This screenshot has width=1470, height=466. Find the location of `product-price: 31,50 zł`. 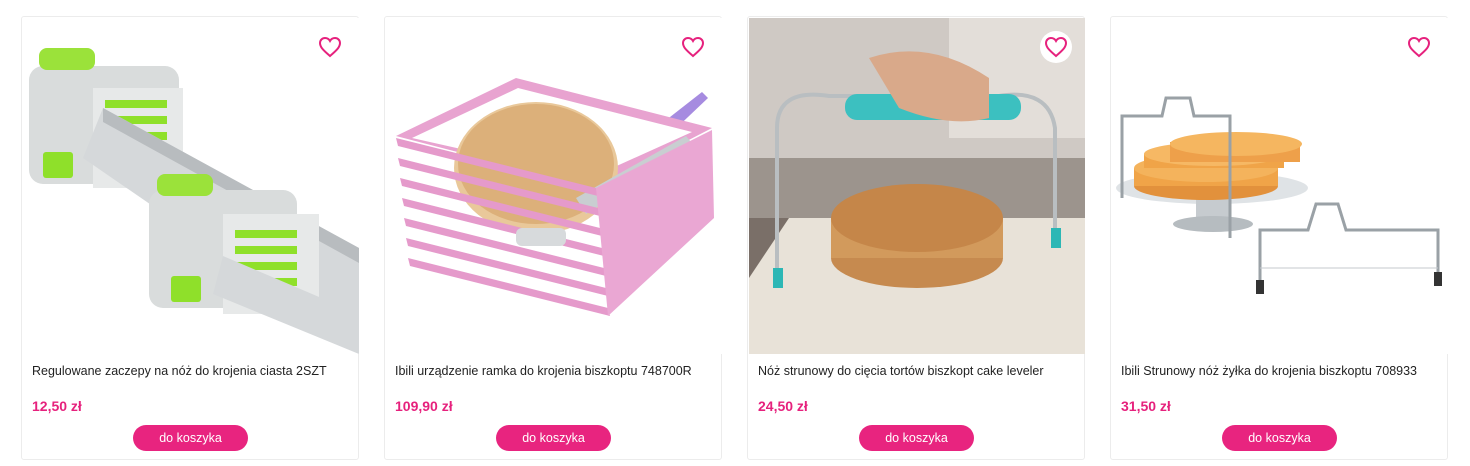

product-price: 31,50 zł is located at coordinates (1146, 406).